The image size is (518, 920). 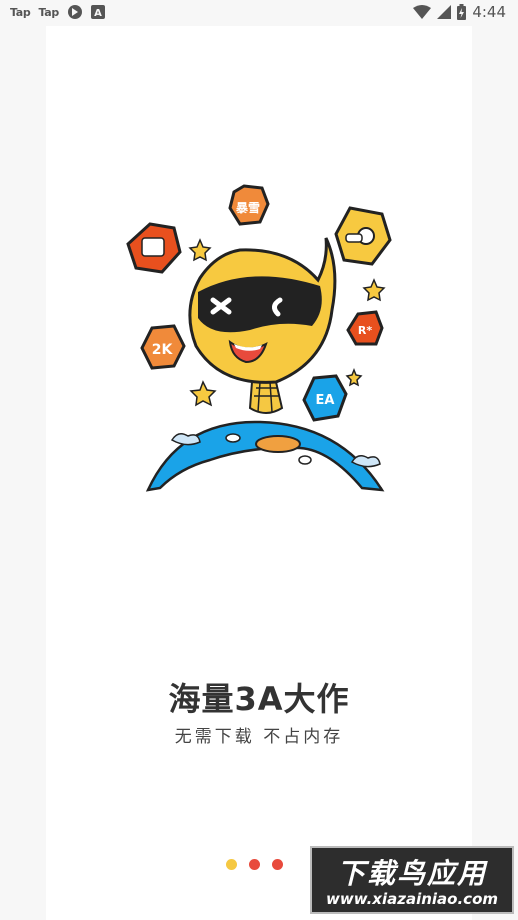 What do you see at coordinates (259, 13) in the screenshot?
I see `status-bar: Tap Tap A 4:44` at bounding box center [259, 13].